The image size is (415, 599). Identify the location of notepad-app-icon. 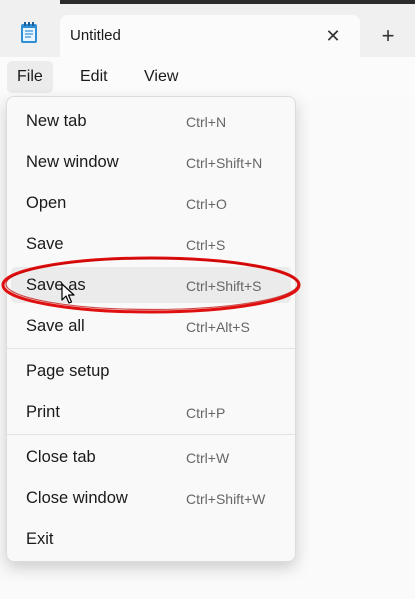
(29, 33).